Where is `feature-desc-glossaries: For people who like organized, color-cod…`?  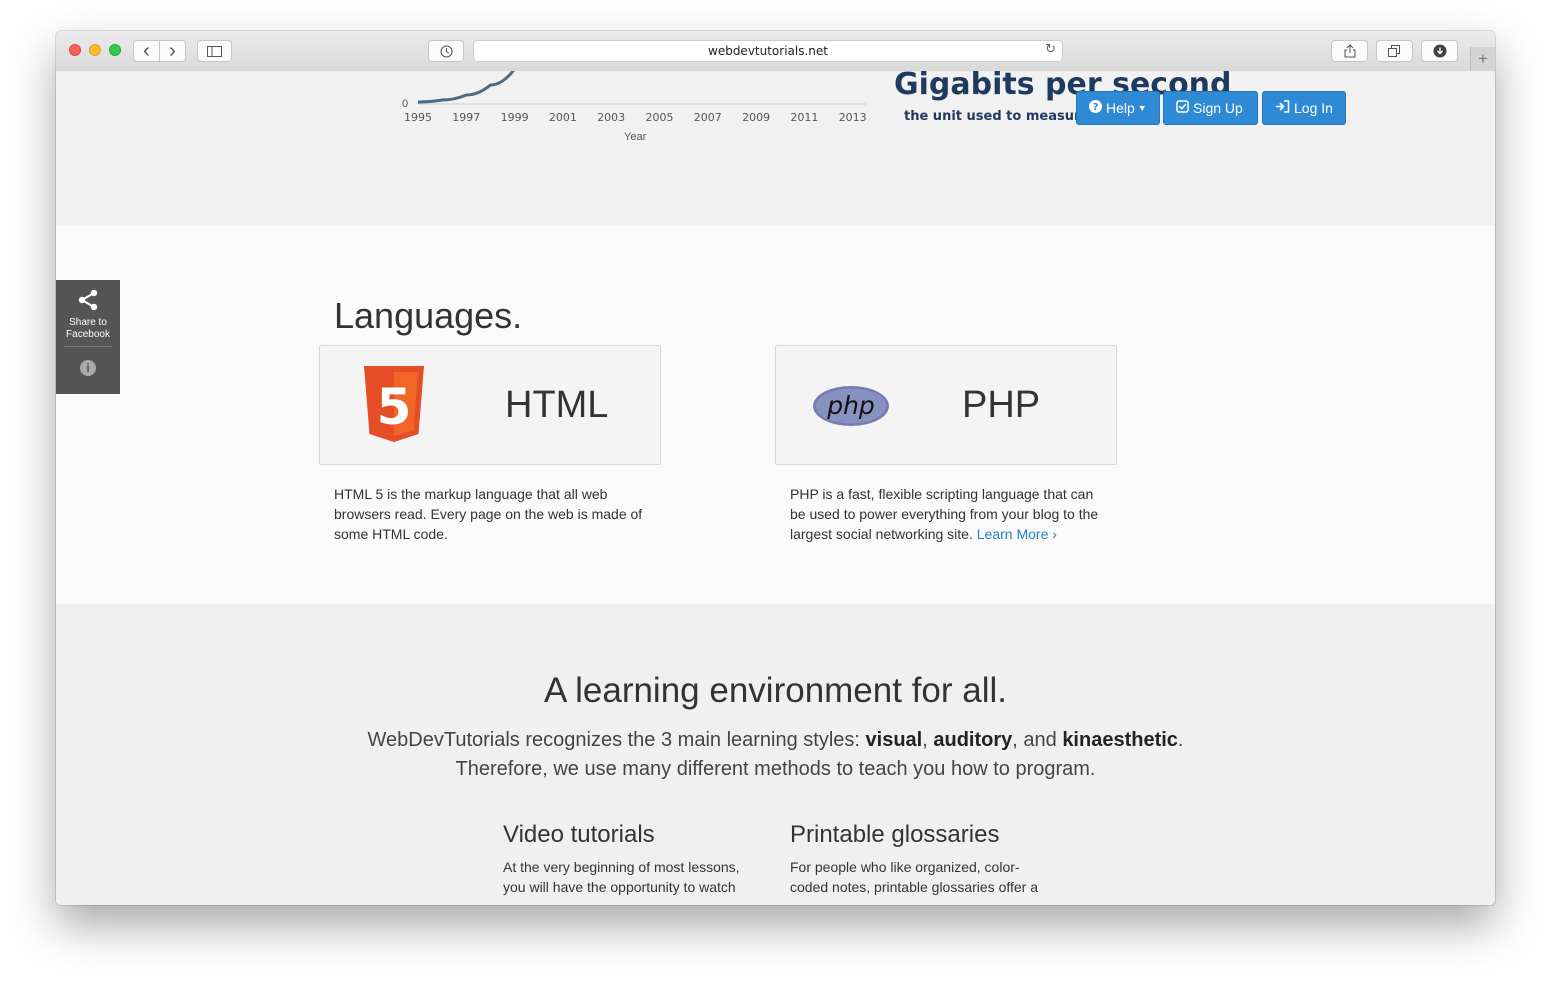 feature-desc-glossaries: For people who like organized, color-cod… is located at coordinates (914, 877).